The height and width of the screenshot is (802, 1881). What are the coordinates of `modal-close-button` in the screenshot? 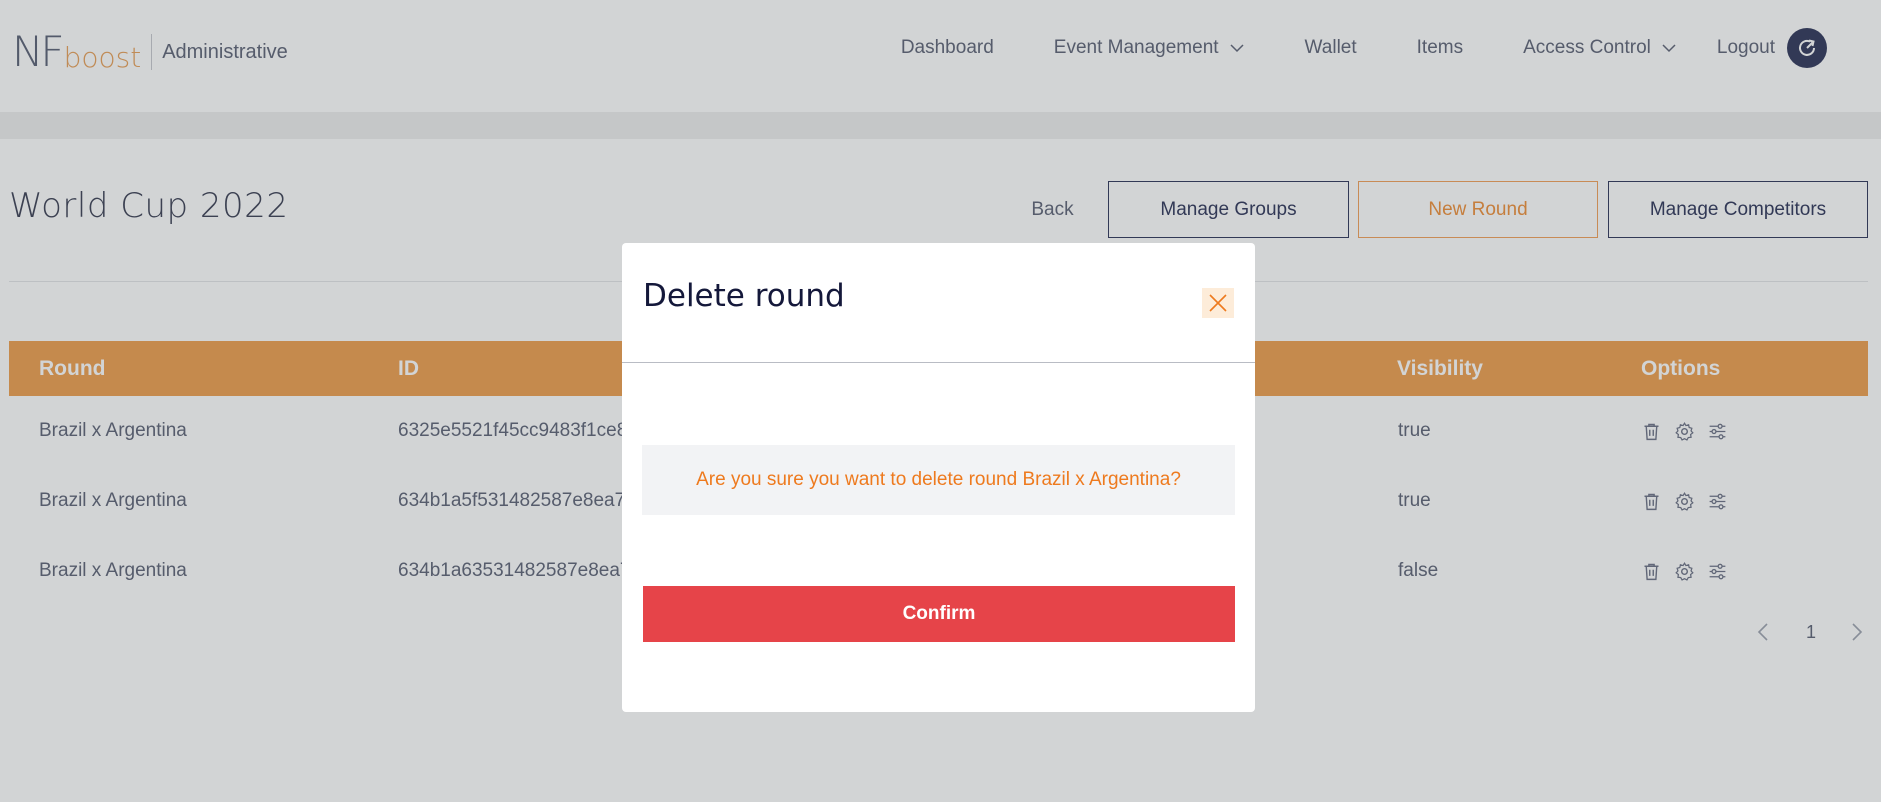 It's located at (1218, 303).